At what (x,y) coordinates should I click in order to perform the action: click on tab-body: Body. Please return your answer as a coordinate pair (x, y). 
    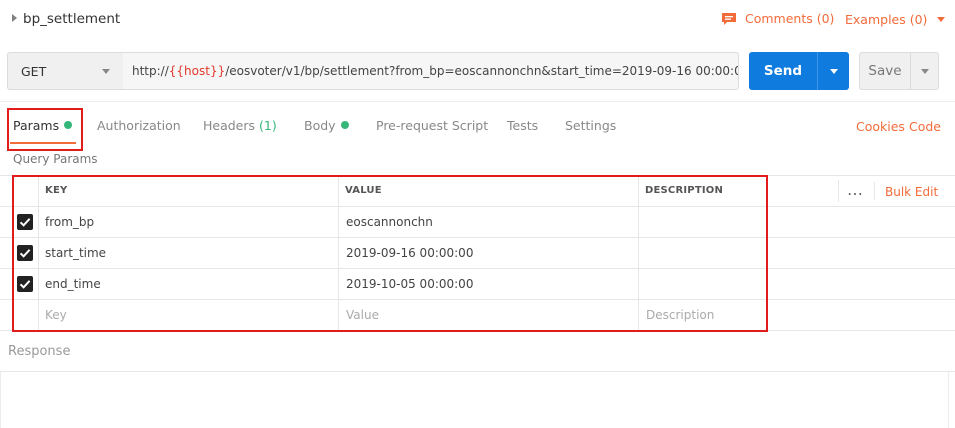
    Looking at the image, I should click on (326, 125).